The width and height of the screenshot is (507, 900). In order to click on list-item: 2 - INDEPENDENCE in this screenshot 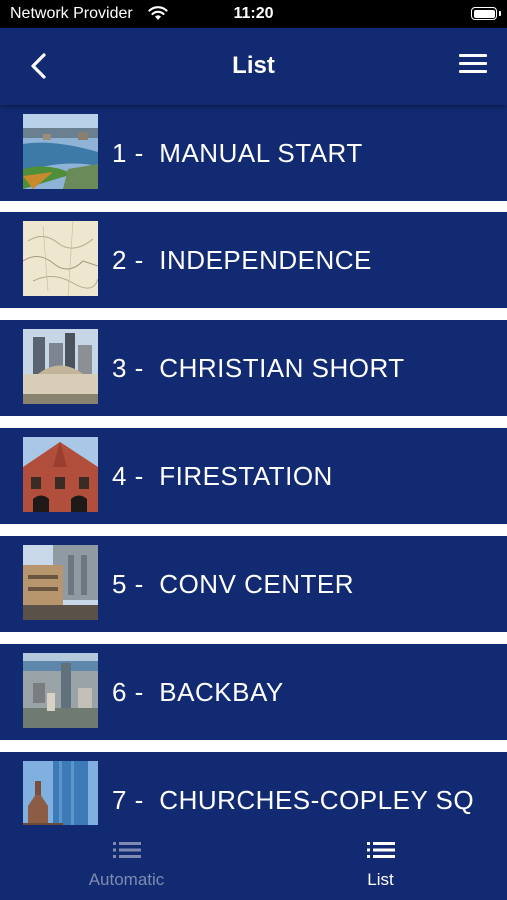, I will do `click(253, 260)`.